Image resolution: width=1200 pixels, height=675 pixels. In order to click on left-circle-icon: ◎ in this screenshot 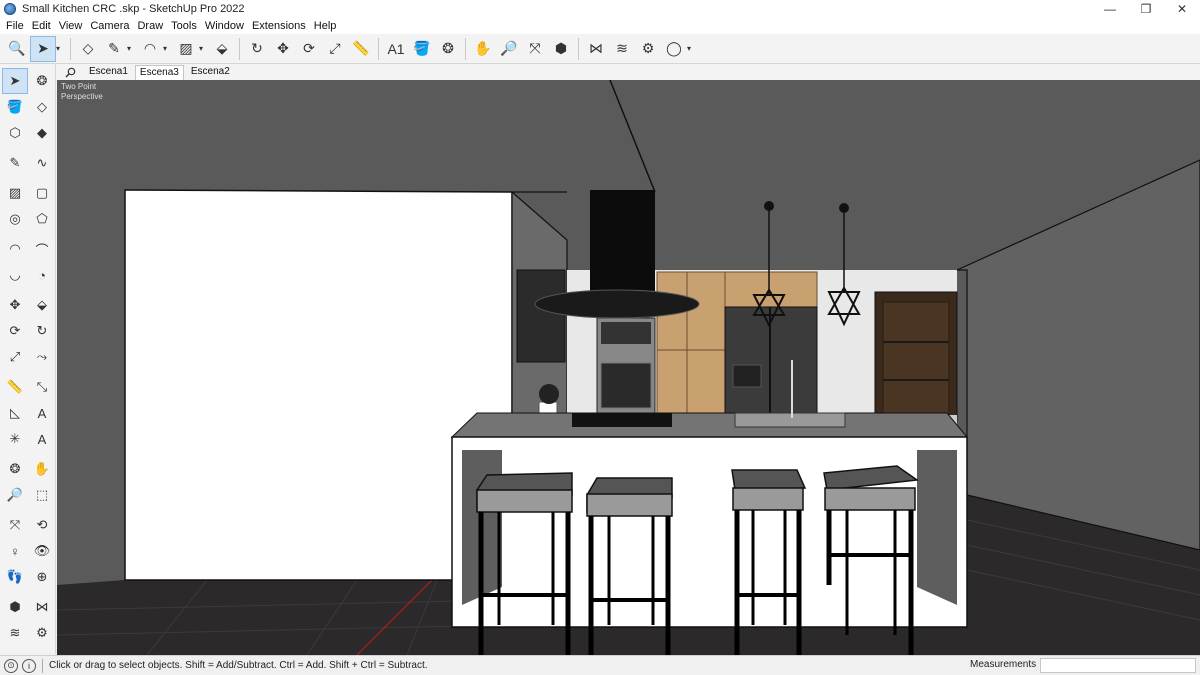, I will do `click(15, 219)`.